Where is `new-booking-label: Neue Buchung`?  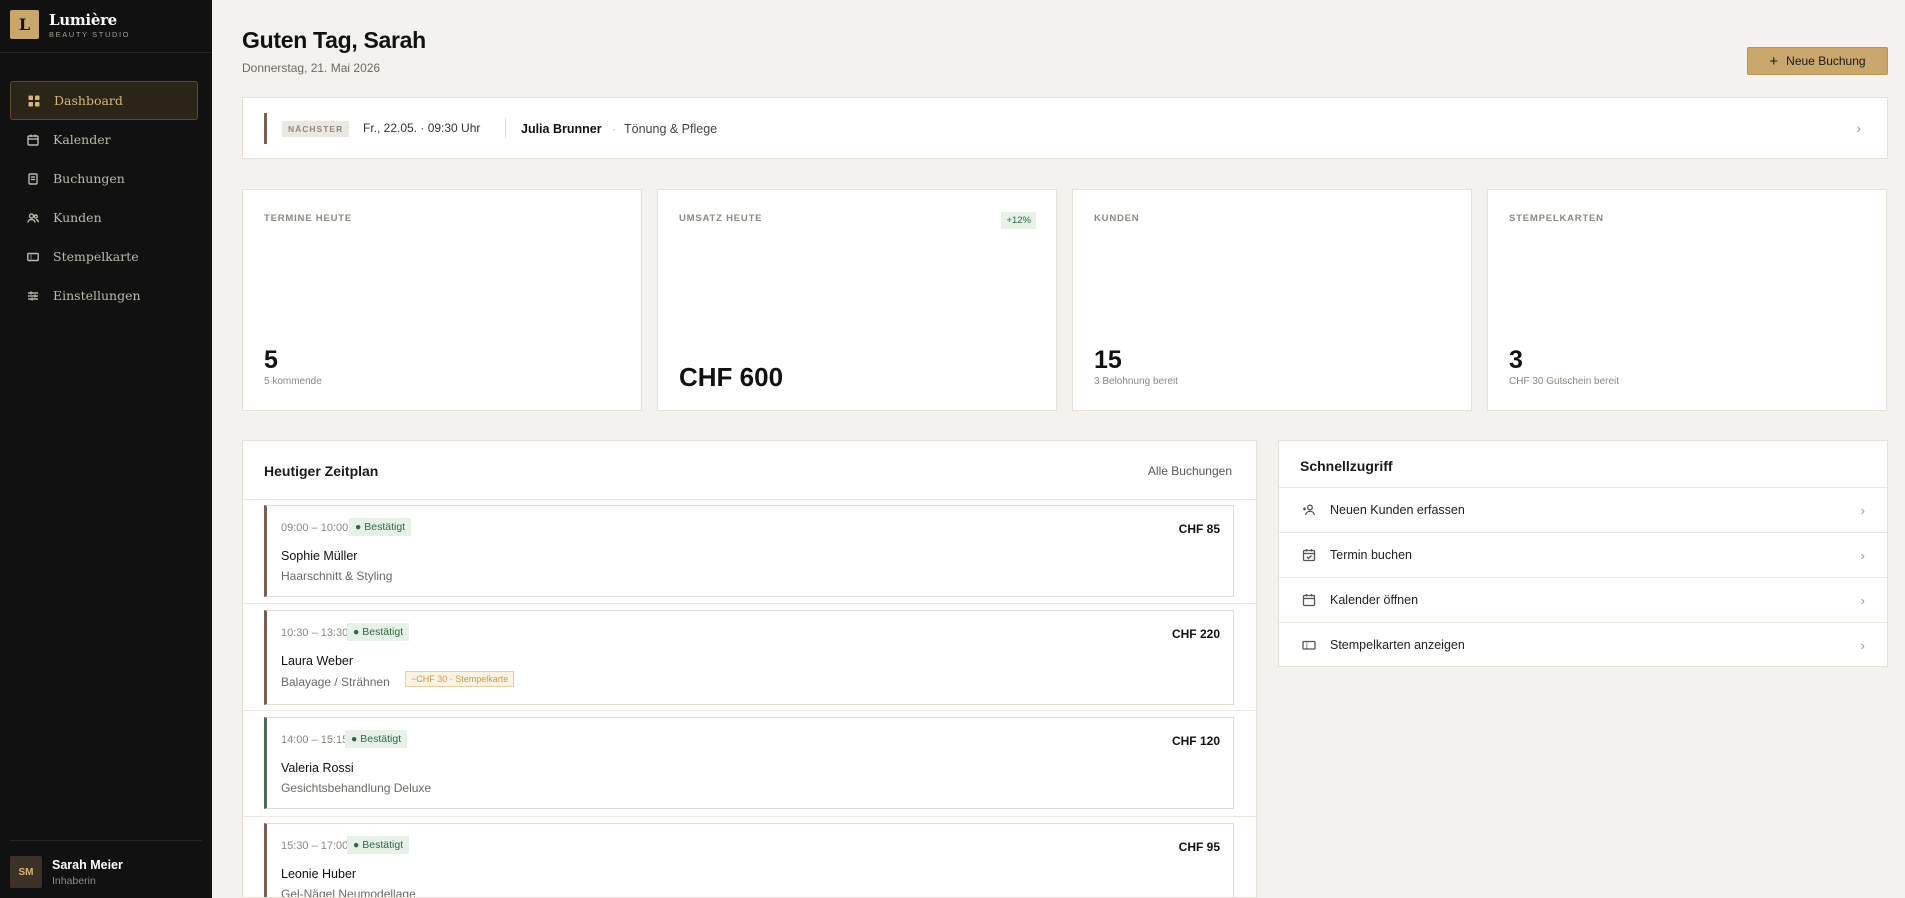
new-booking-label: Neue Buchung is located at coordinates (1826, 61).